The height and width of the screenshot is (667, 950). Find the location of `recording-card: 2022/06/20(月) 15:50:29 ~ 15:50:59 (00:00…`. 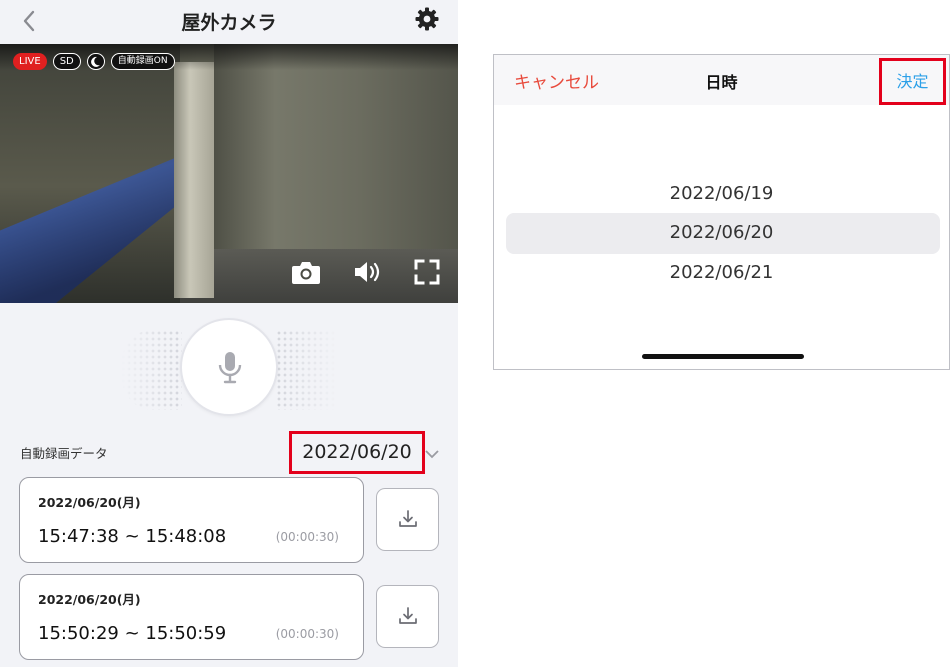

recording-card: 2022/06/20(月) 15:50:29 ~ 15:50:59 (00:00… is located at coordinates (191, 617).